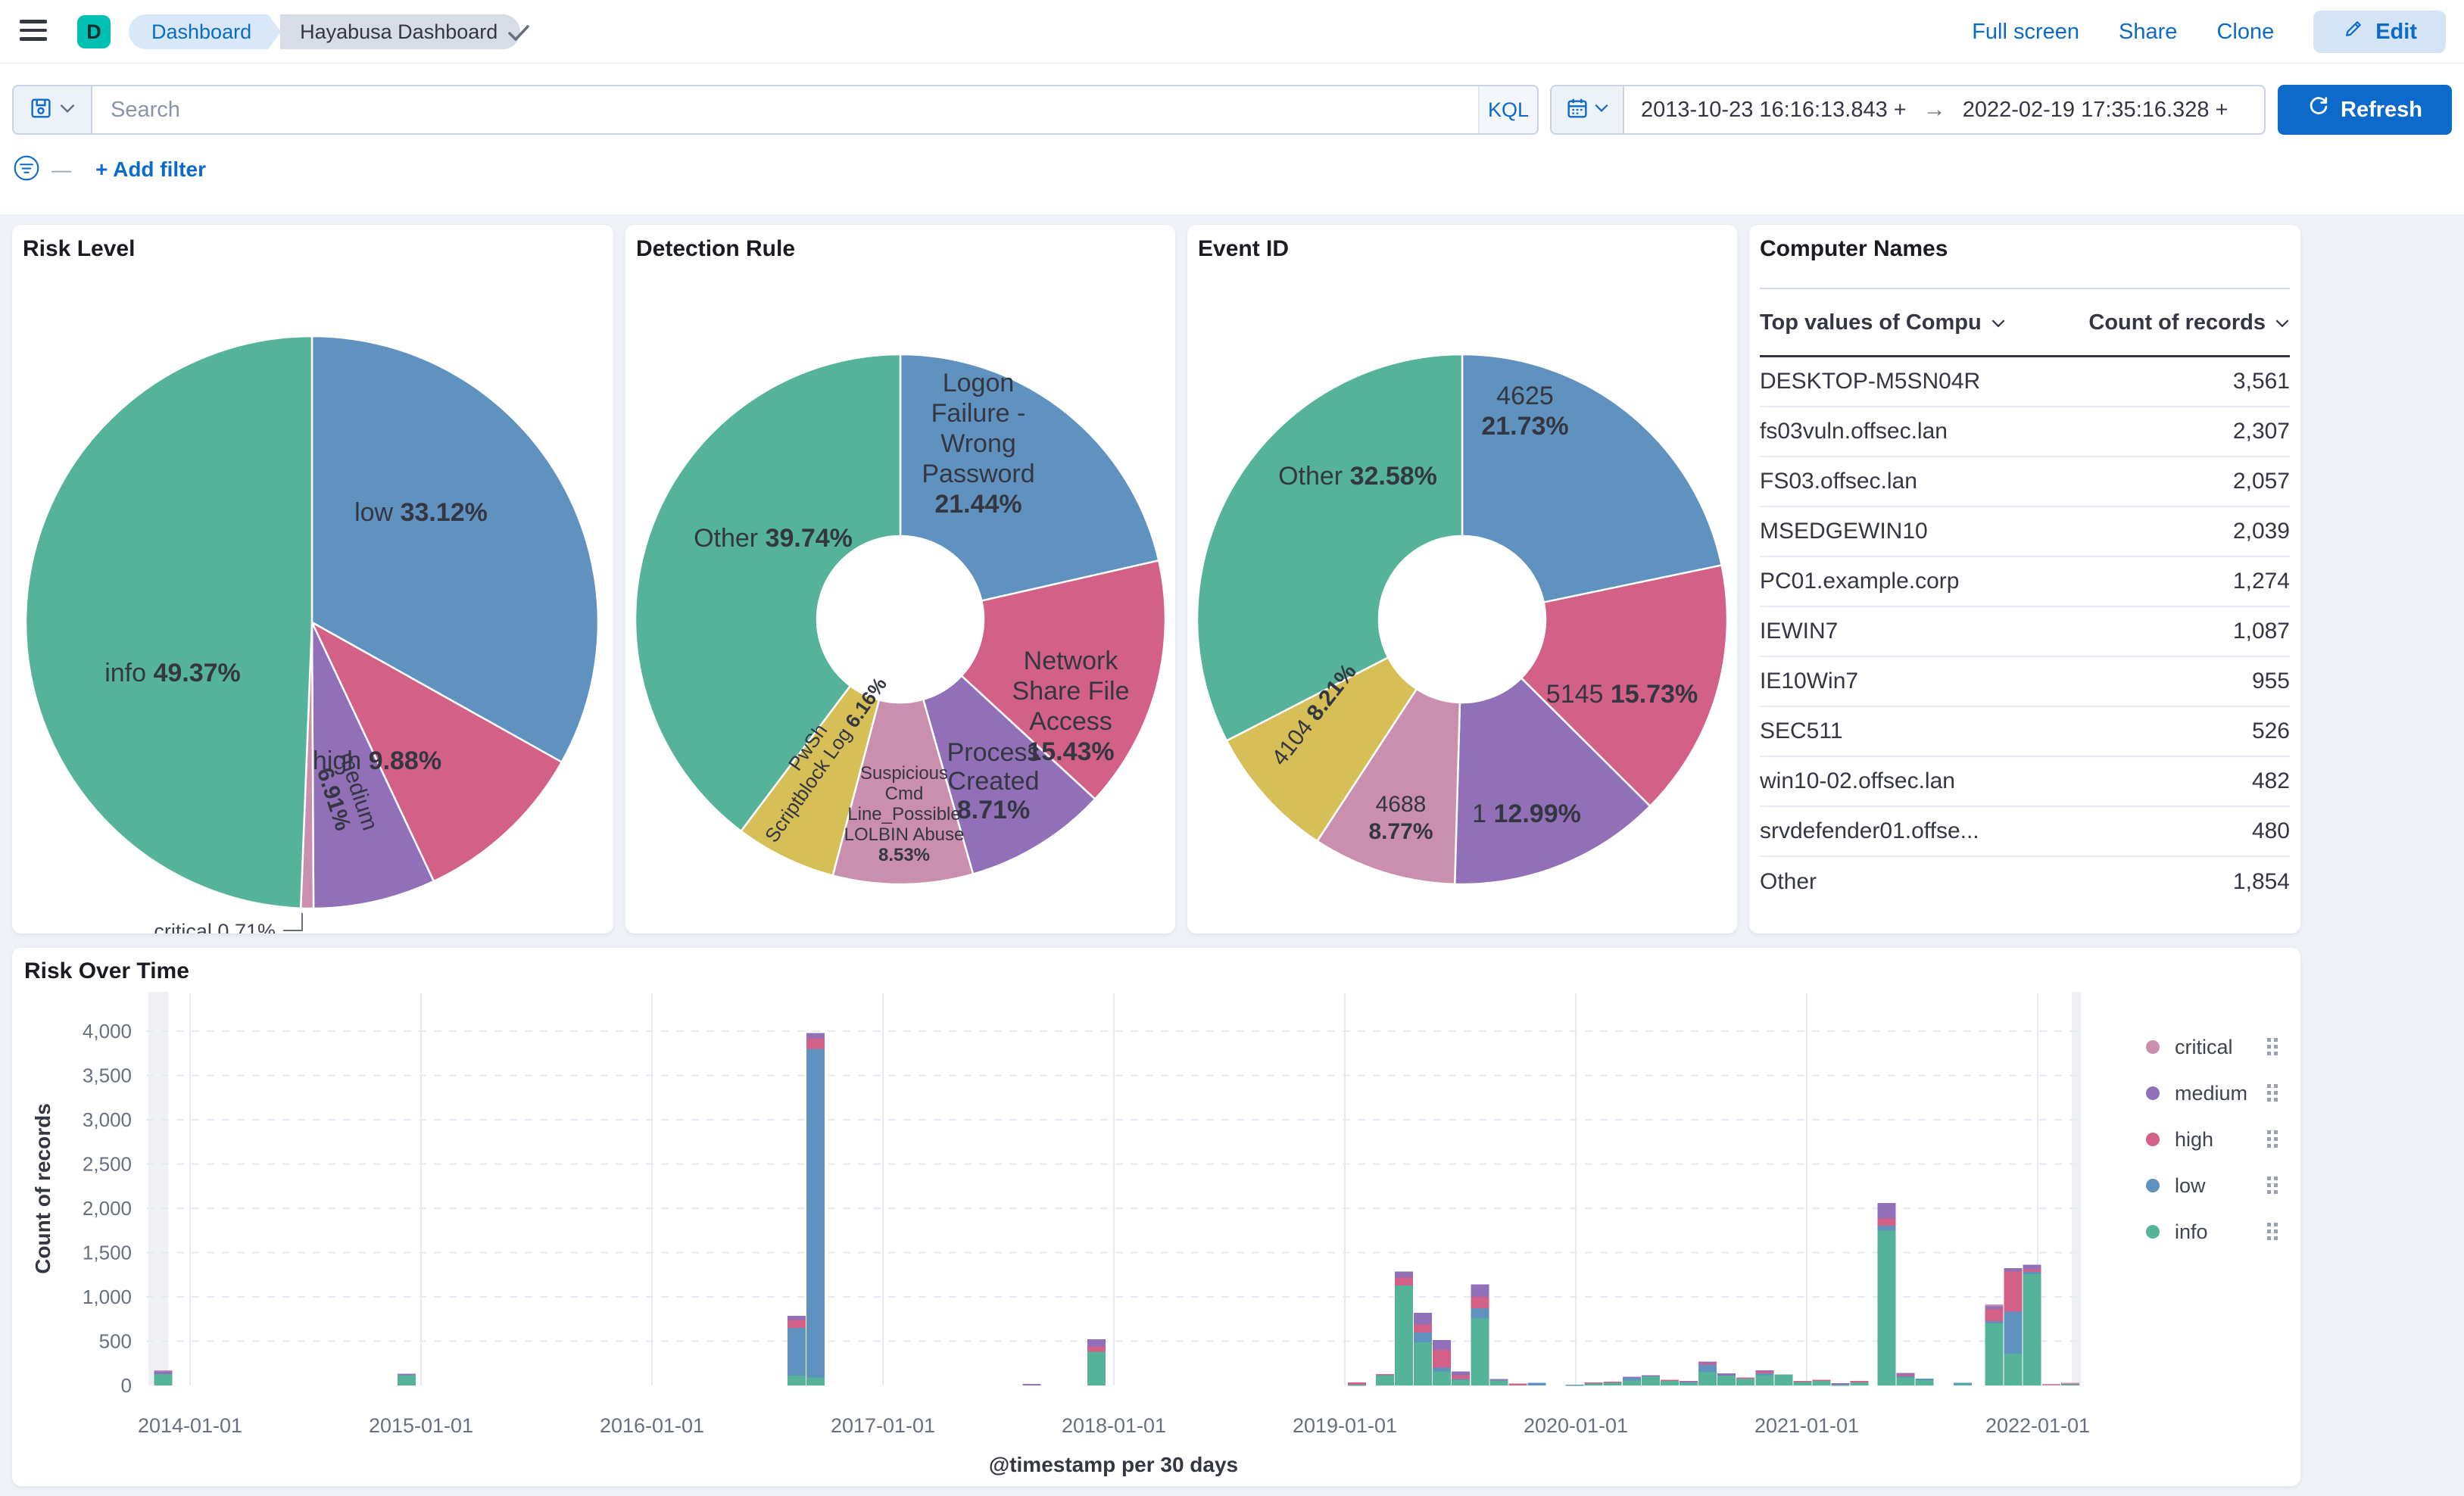 Image resolution: width=2464 pixels, height=1496 pixels. What do you see at coordinates (2245, 32) in the screenshot?
I see `clone-link: Clone` at bounding box center [2245, 32].